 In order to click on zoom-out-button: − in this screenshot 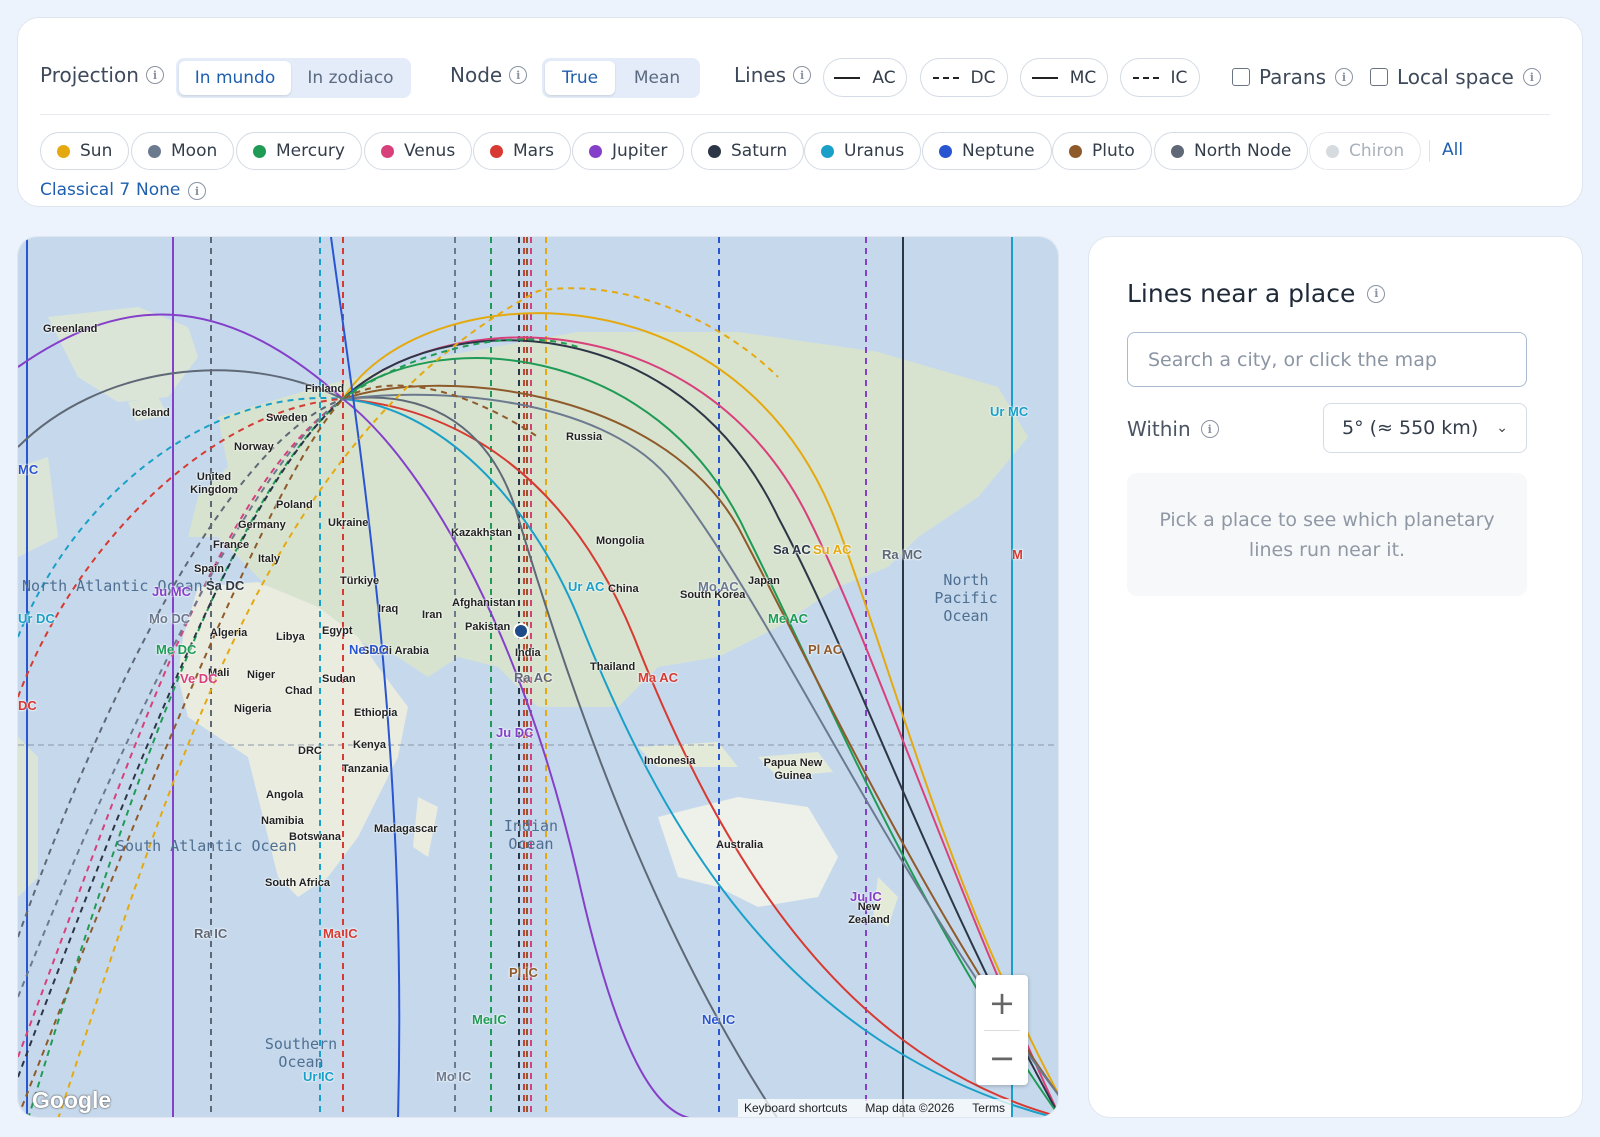, I will do `click(1002, 1057)`.